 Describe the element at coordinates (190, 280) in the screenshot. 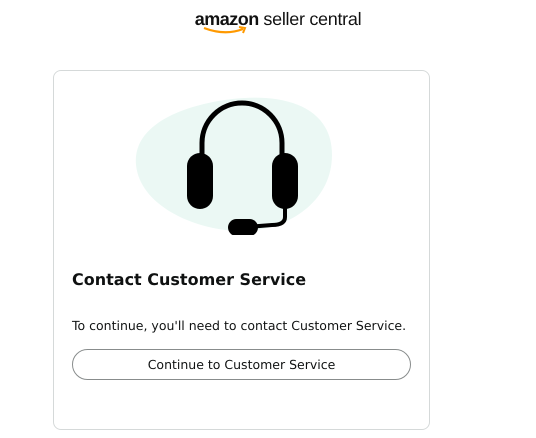

I see `card-title: Contact Customer Service` at that location.